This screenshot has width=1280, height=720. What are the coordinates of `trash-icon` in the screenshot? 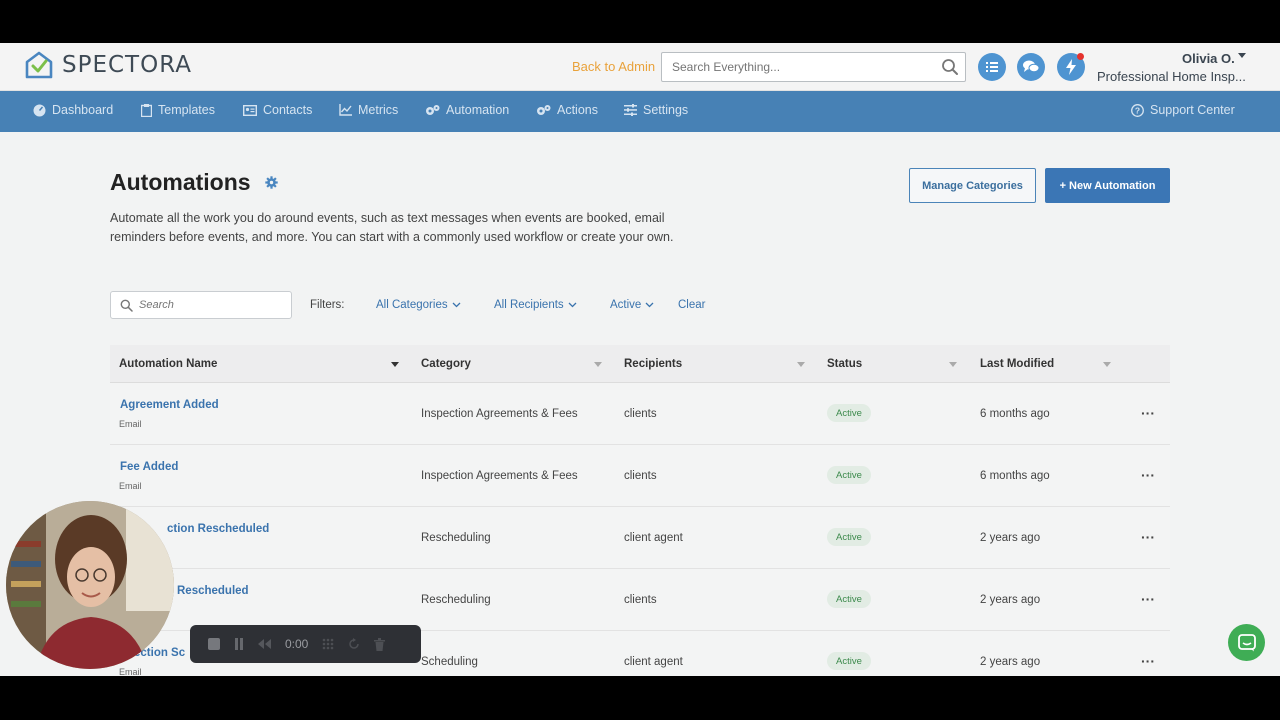 It's located at (380, 644).